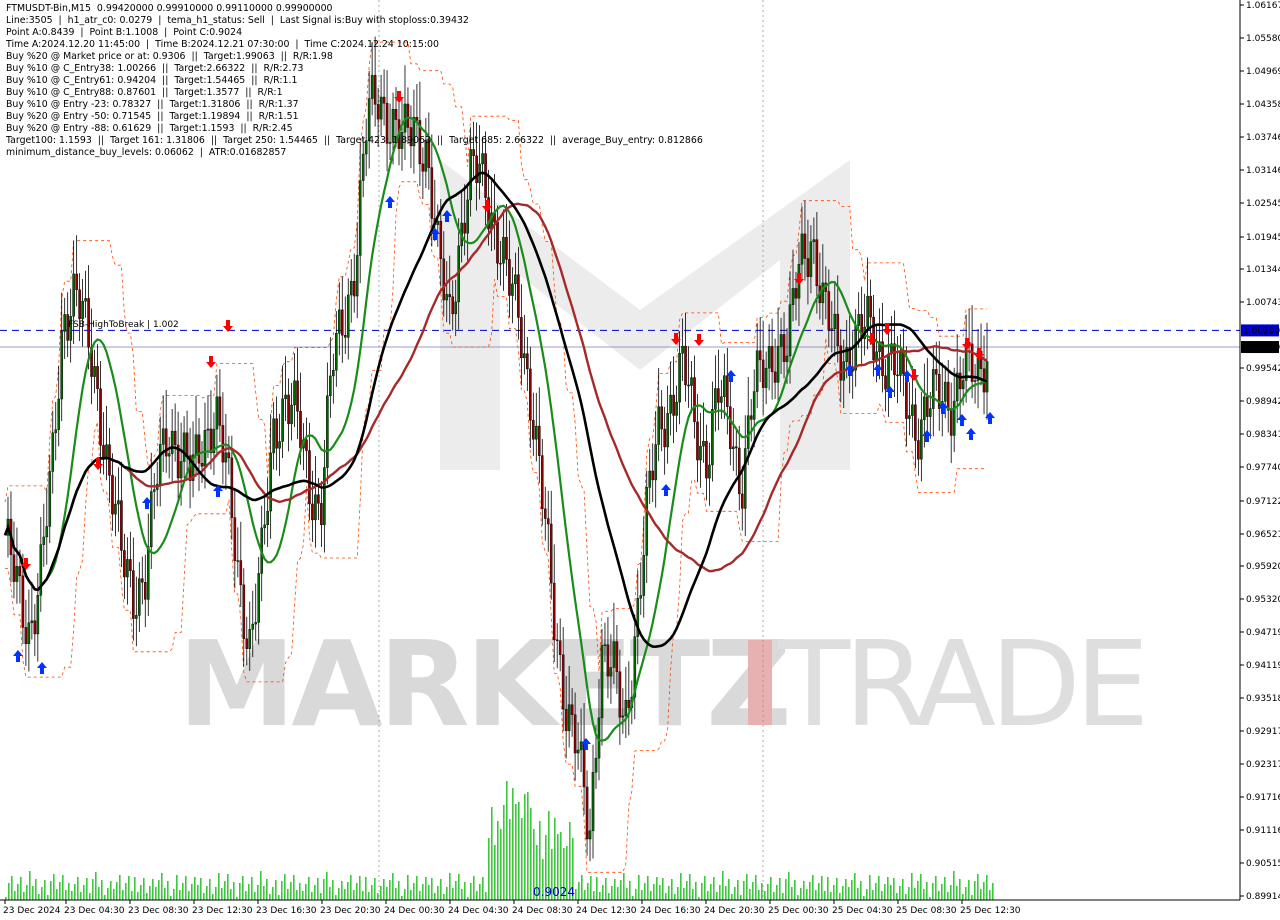 The image size is (1280, 920). I want to click on time-tick-label: 23 Dec 20:30, so click(350, 911).